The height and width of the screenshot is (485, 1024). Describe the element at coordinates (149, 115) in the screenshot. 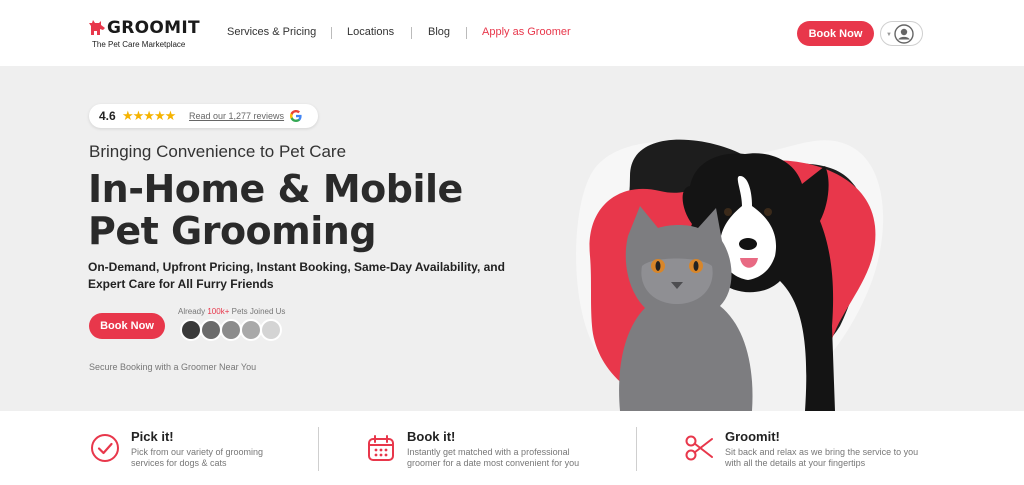

I see `star-rating-icon: ★★★★★` at that location.